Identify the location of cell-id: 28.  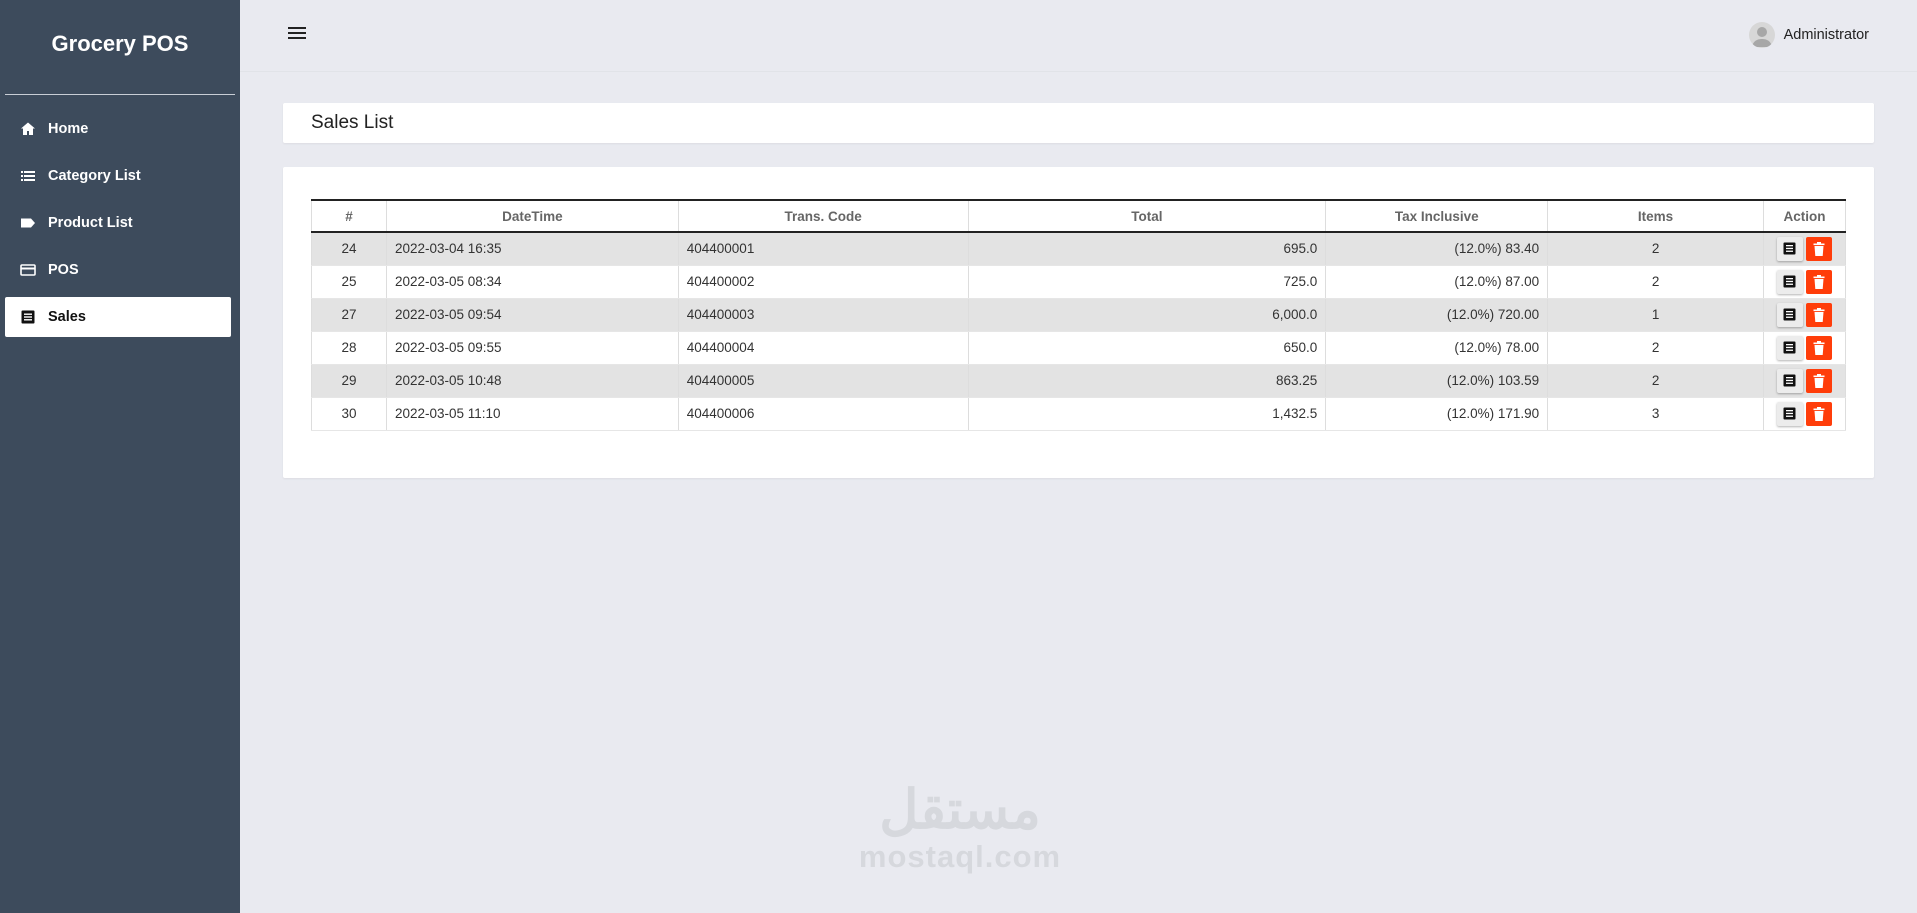
(349, 348).